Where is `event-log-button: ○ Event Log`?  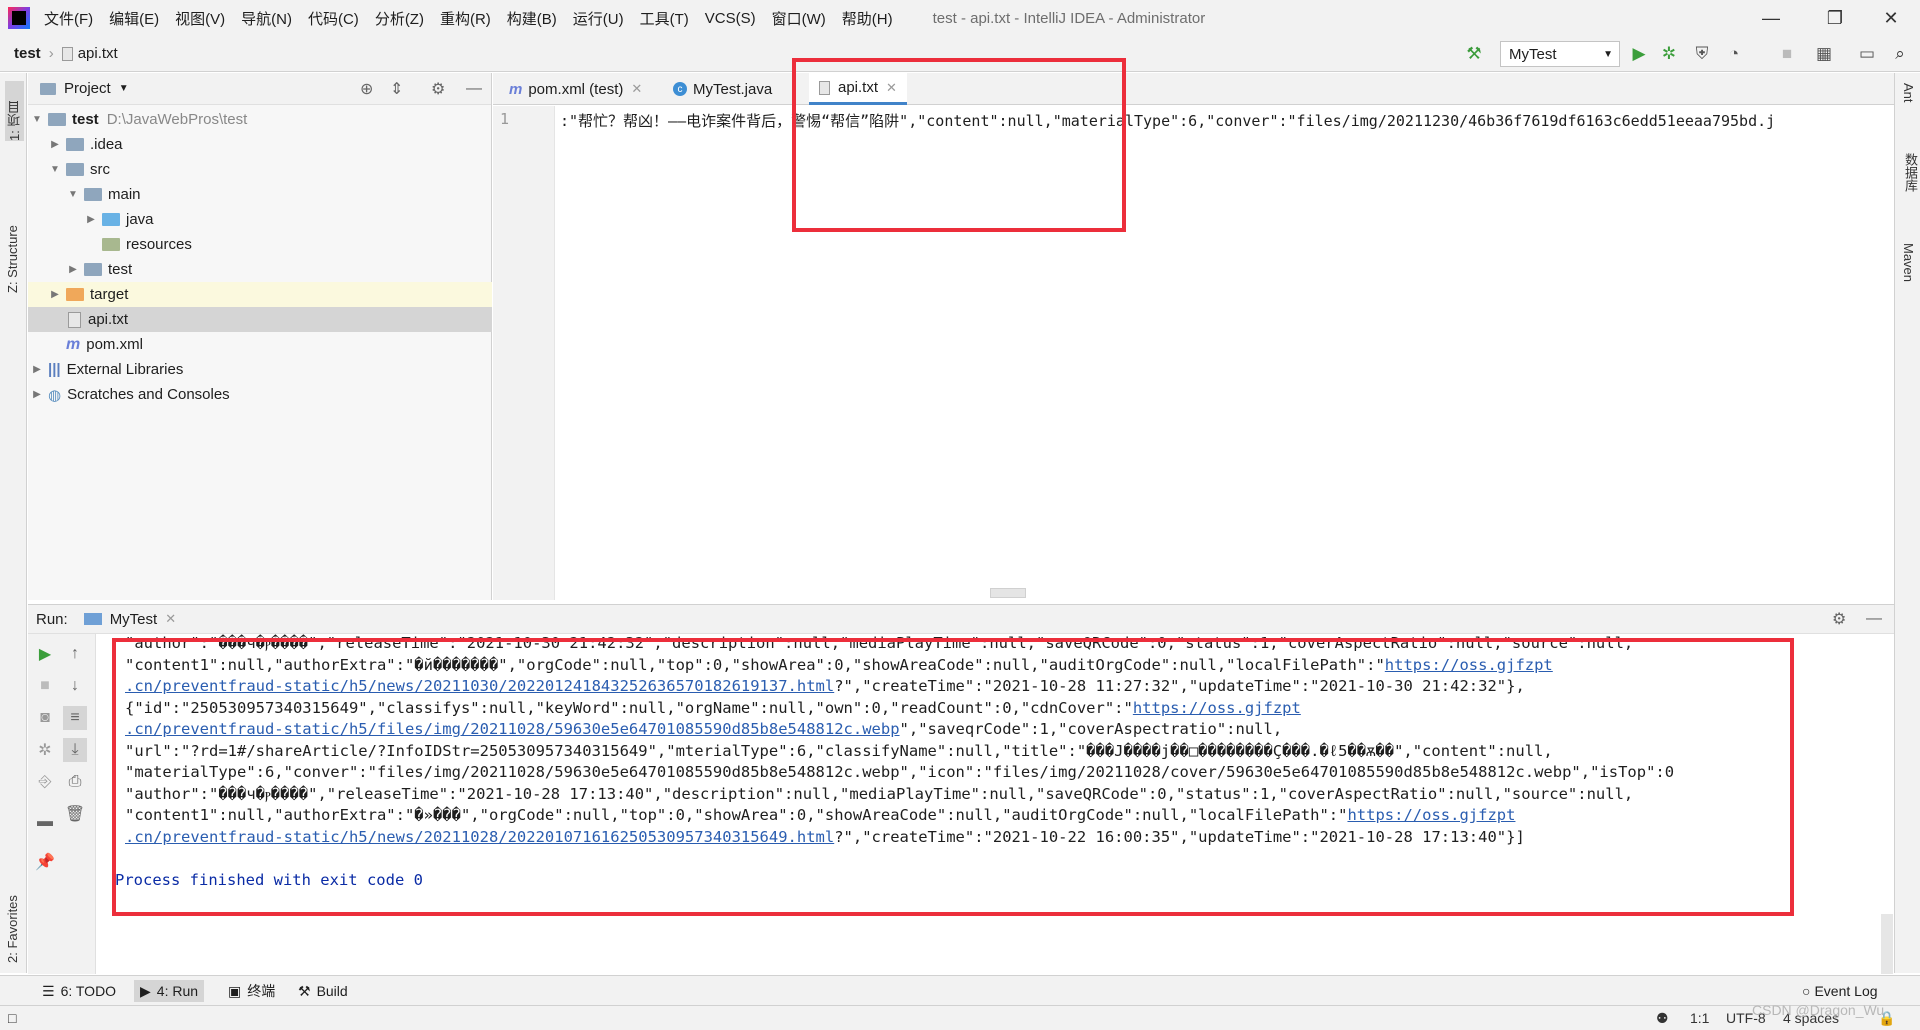
event-log-button: ○ Event Log is located at coordinates (1840, 991).